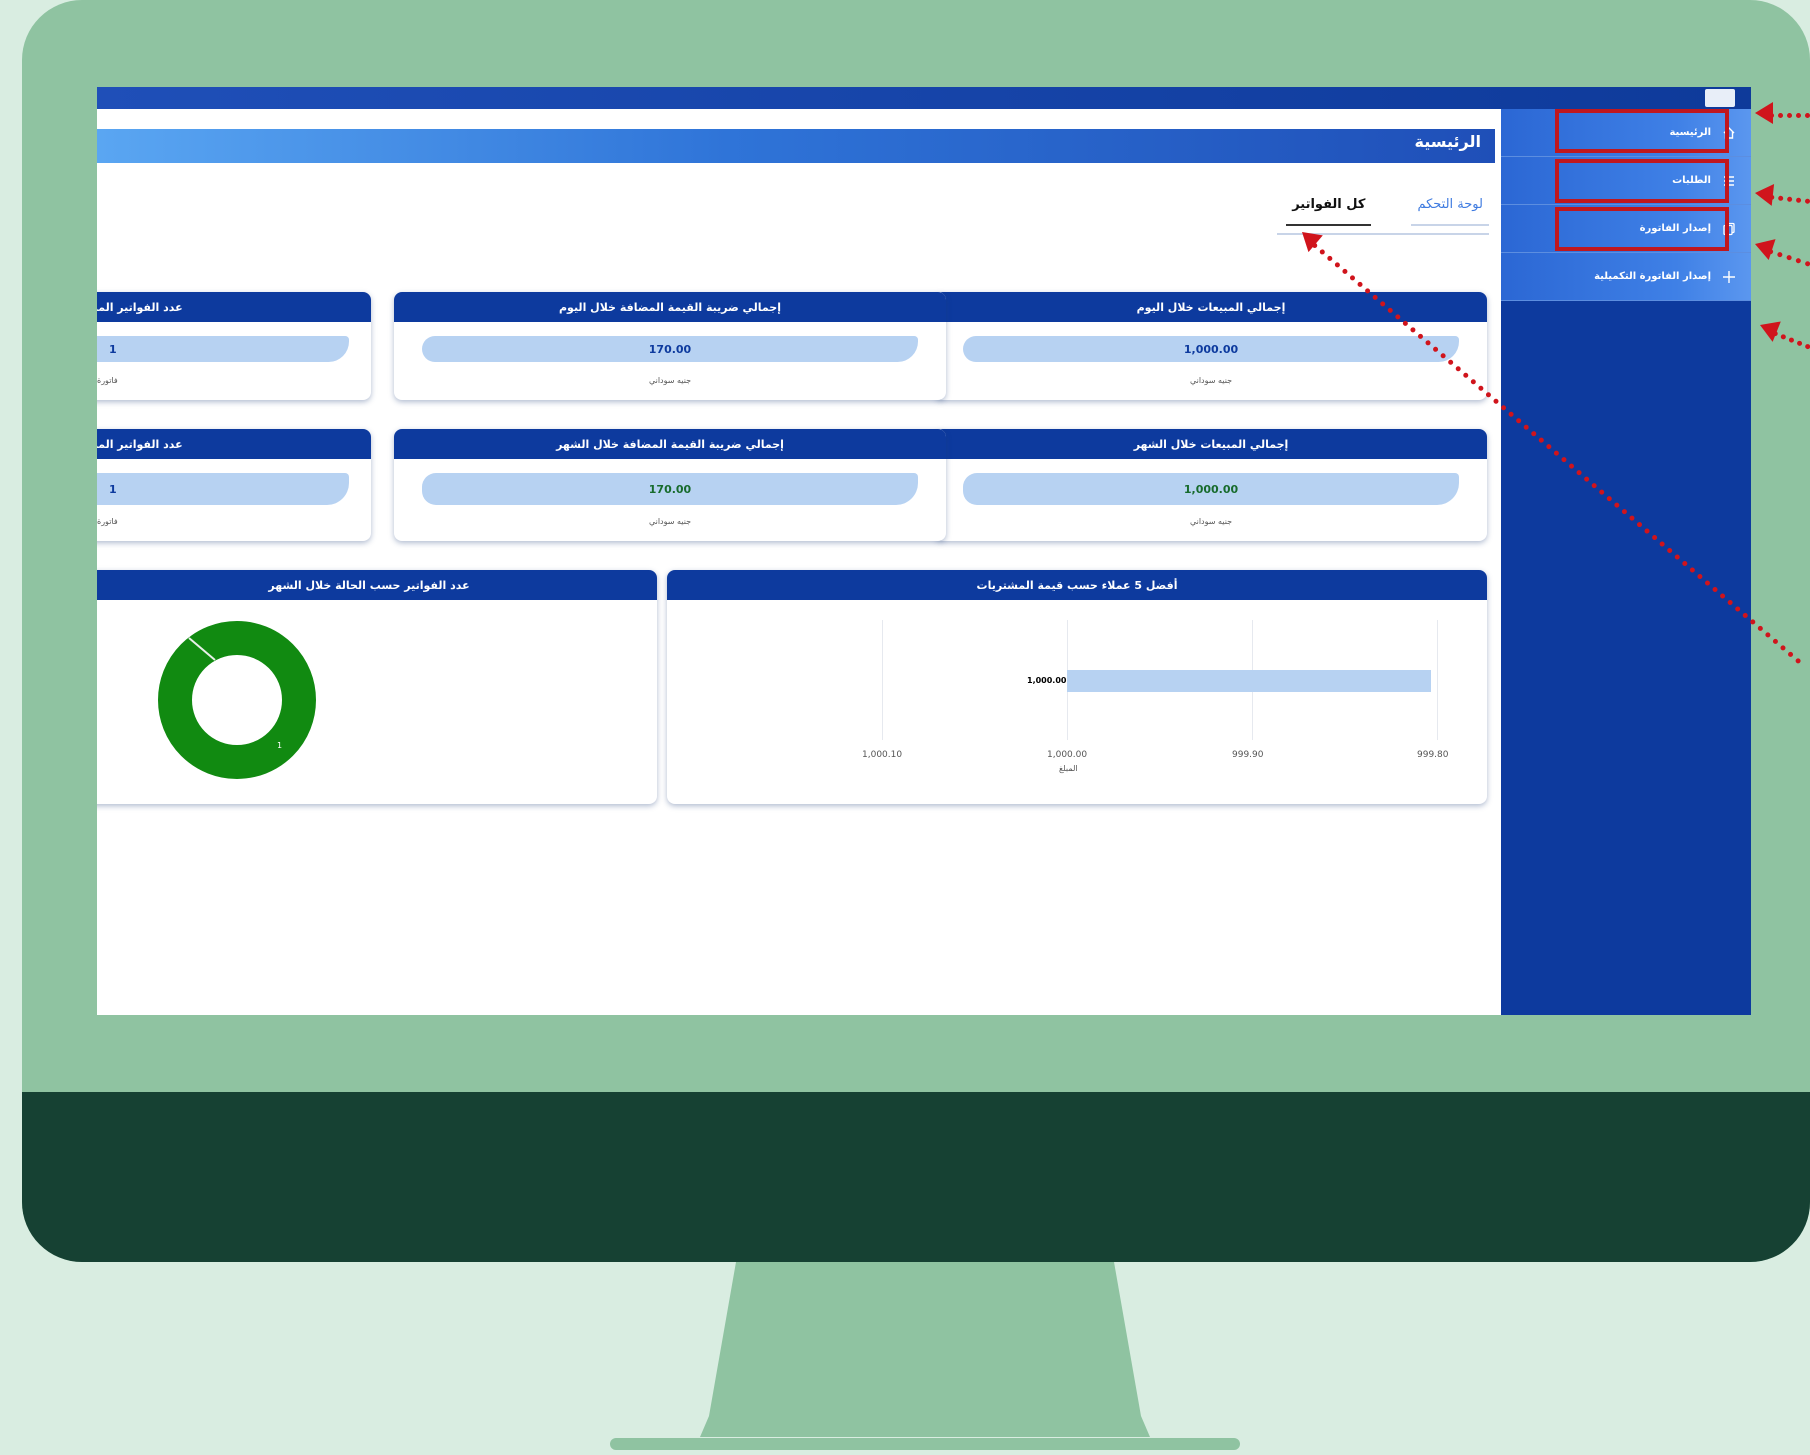  What do you see at coordinates (1329, 211) in the screenshot?
I see `tab-all-invoices: كل الفواتير` at bounding box center [1329, 211].